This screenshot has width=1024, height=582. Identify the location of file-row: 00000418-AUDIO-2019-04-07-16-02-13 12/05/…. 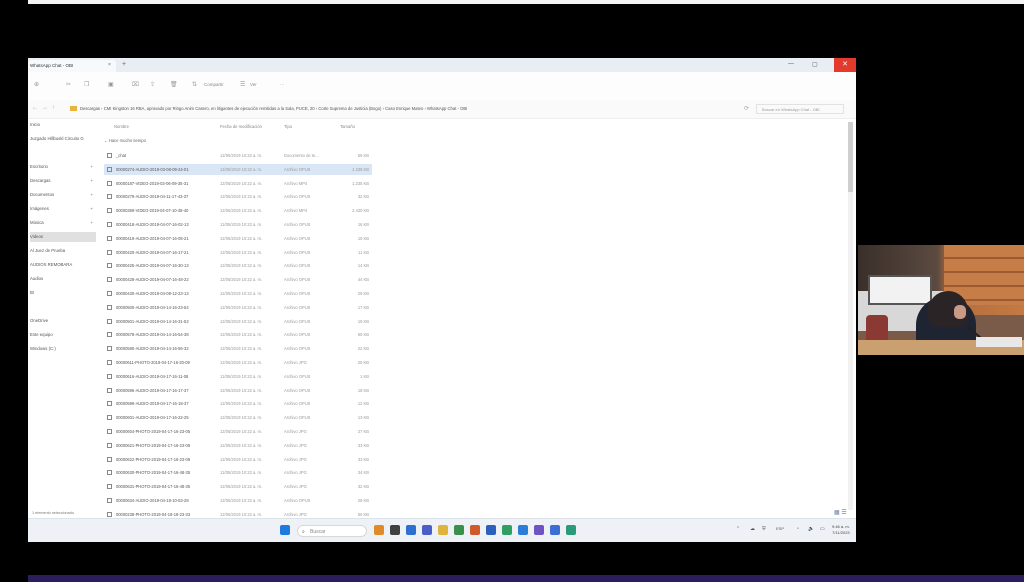
(238, 224).